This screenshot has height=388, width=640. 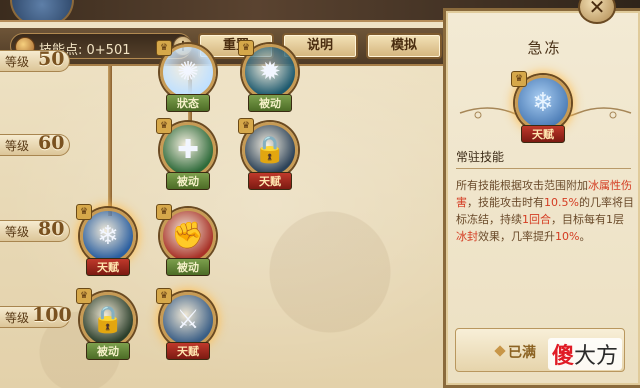 What do you see at coordinates (51, 143) in the screenshot?
I see `level-number: 60` at bounding box center [51, 143].